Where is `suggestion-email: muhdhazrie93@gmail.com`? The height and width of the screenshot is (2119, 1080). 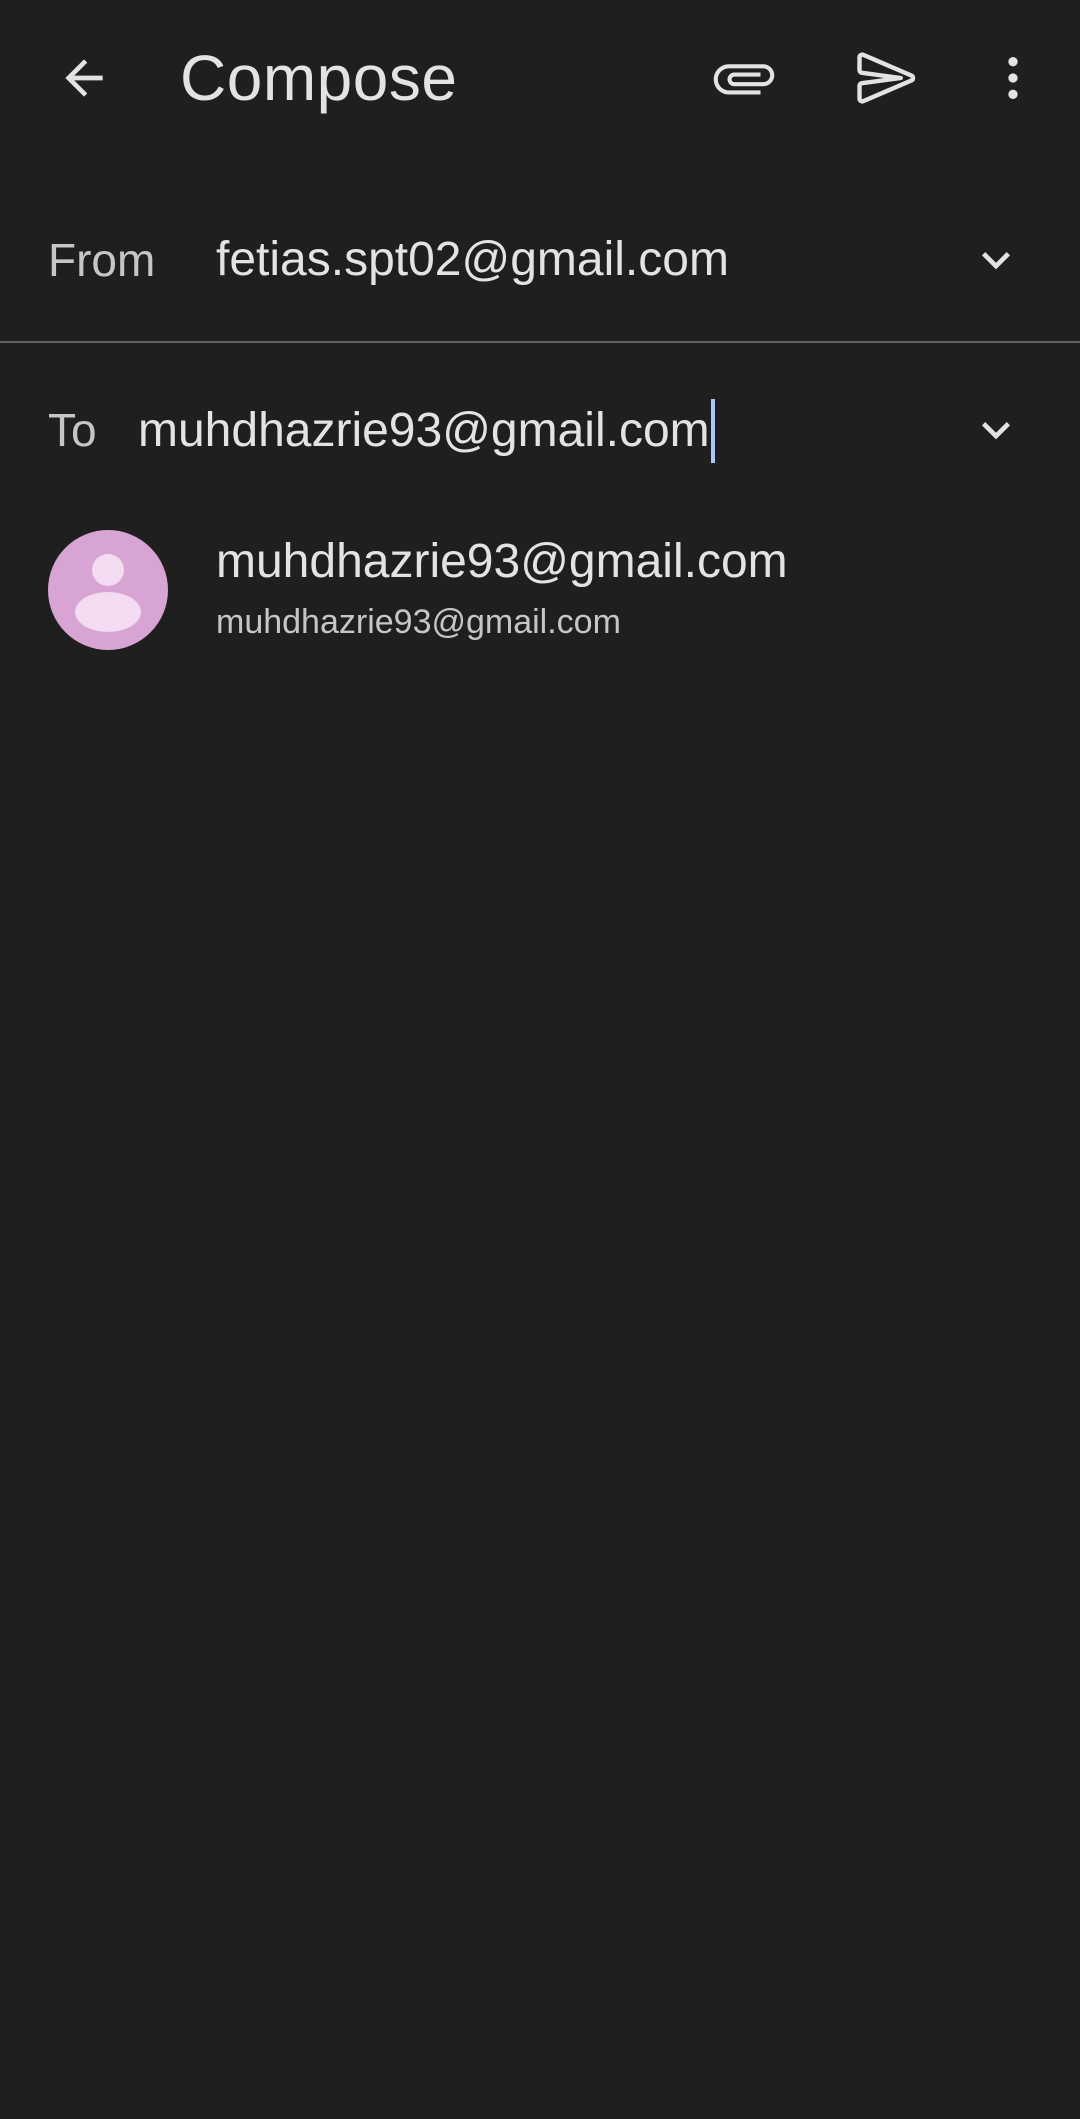
suggestion-email: muhdhazrie93@gmail.com is located at coordinates (418, 622).